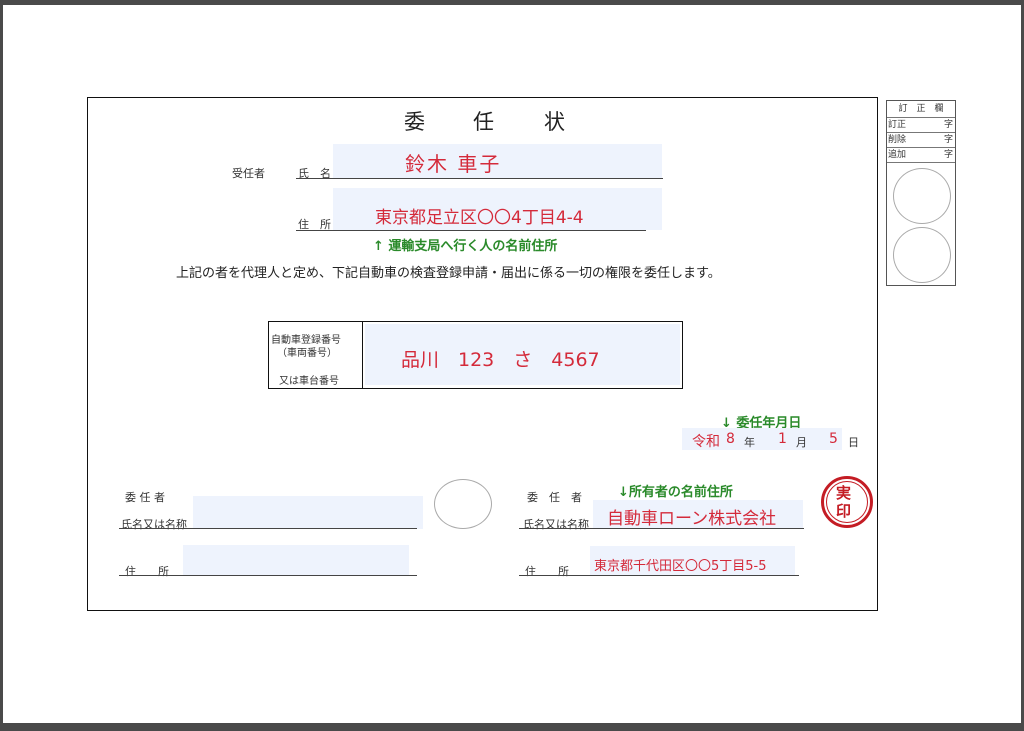  What do you see at coordinates (453, 164) in the screenshot?
I see `agent-name-value: 鈴木 車子` at bounding box center [453, 164].